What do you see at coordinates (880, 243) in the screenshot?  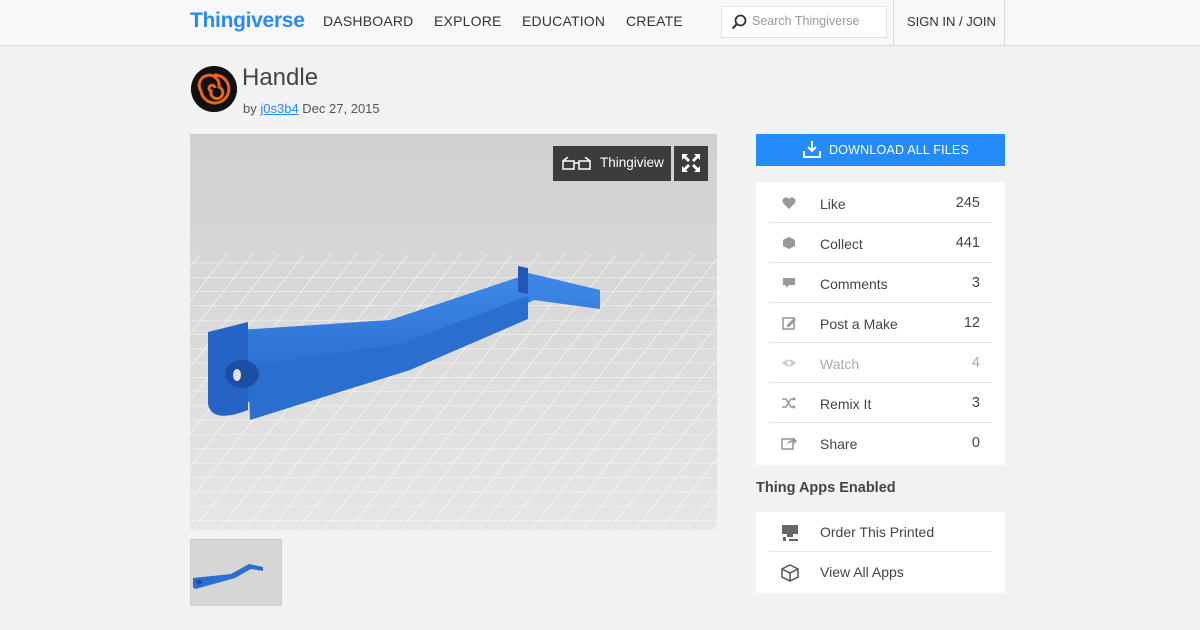 I see `collect-row: Collect 441` at bounding box center [880, 243].